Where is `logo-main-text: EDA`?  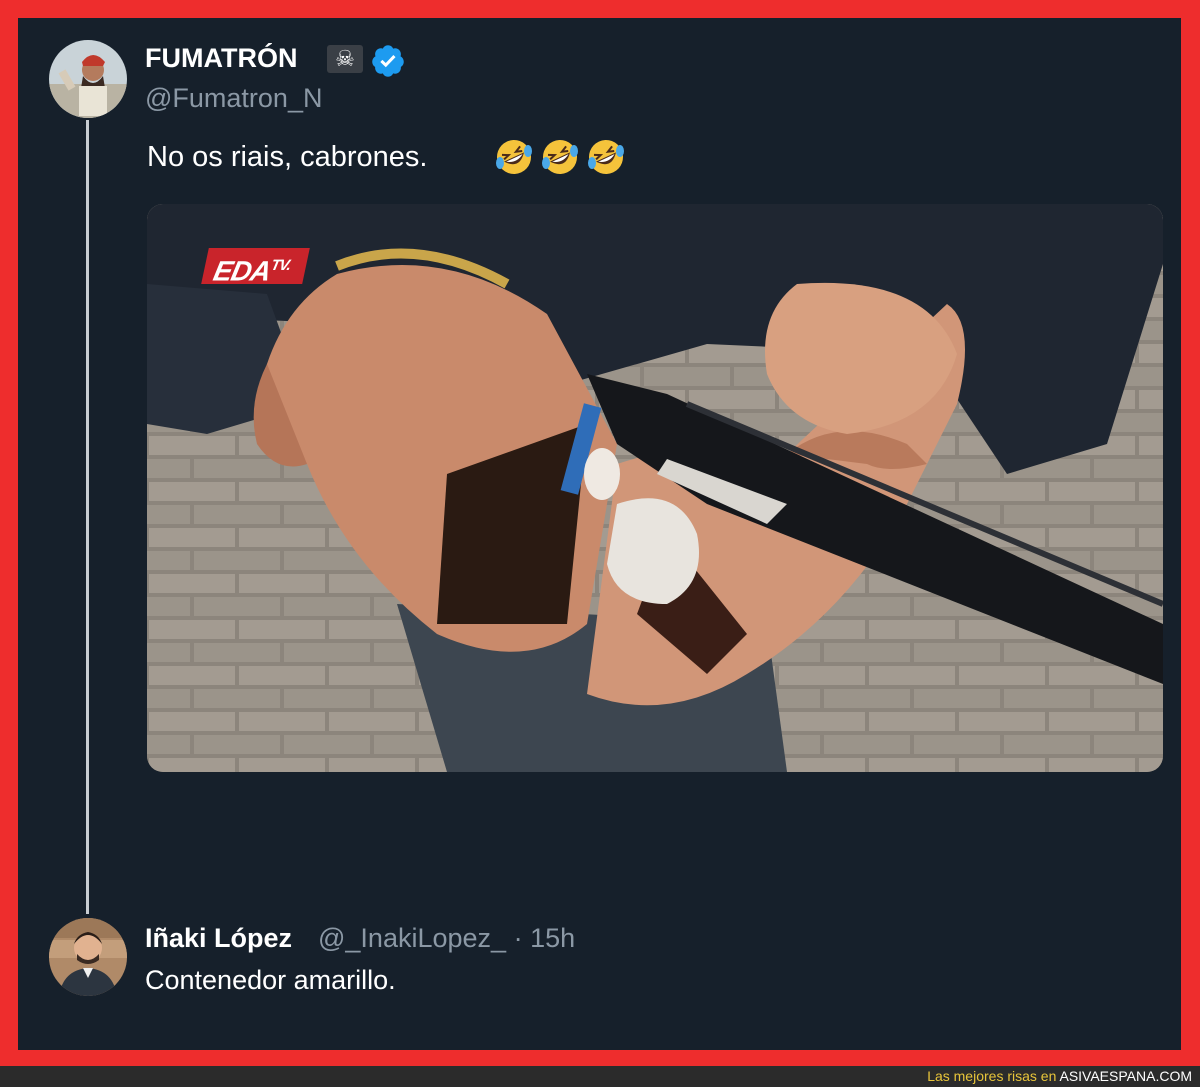
logo-main-text: EDA is located at coordinates (242, 271).